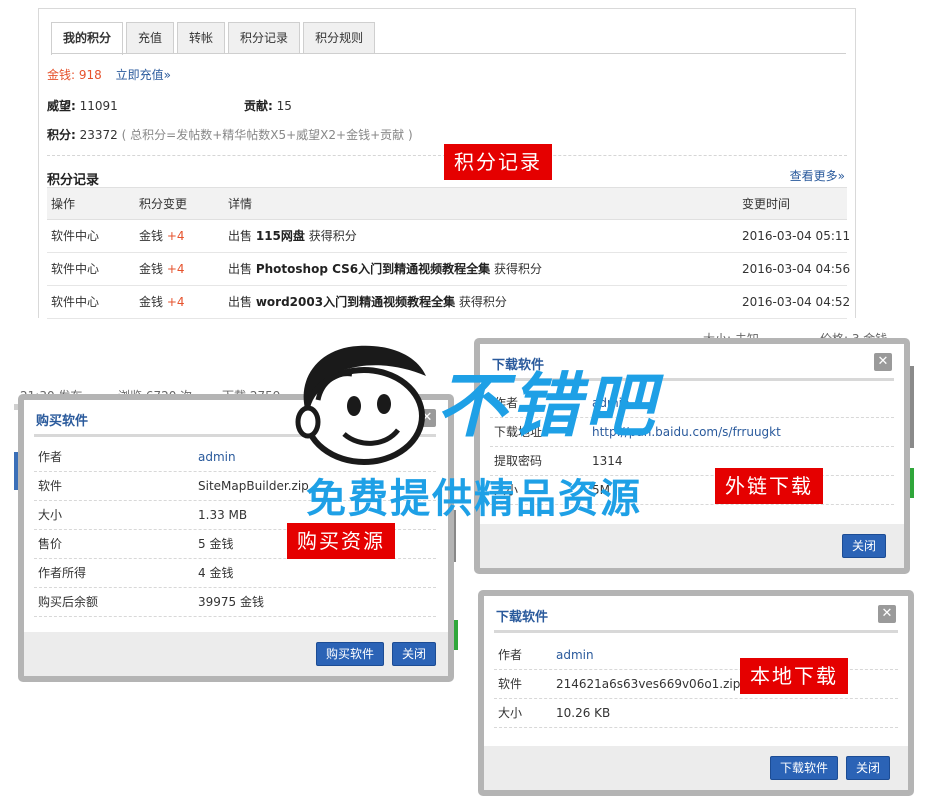  What do you see at coordinates (796, 302) in the screenshot?
I see `row-time: 2016-03-04 04:52` at bounding box center [796, 302].